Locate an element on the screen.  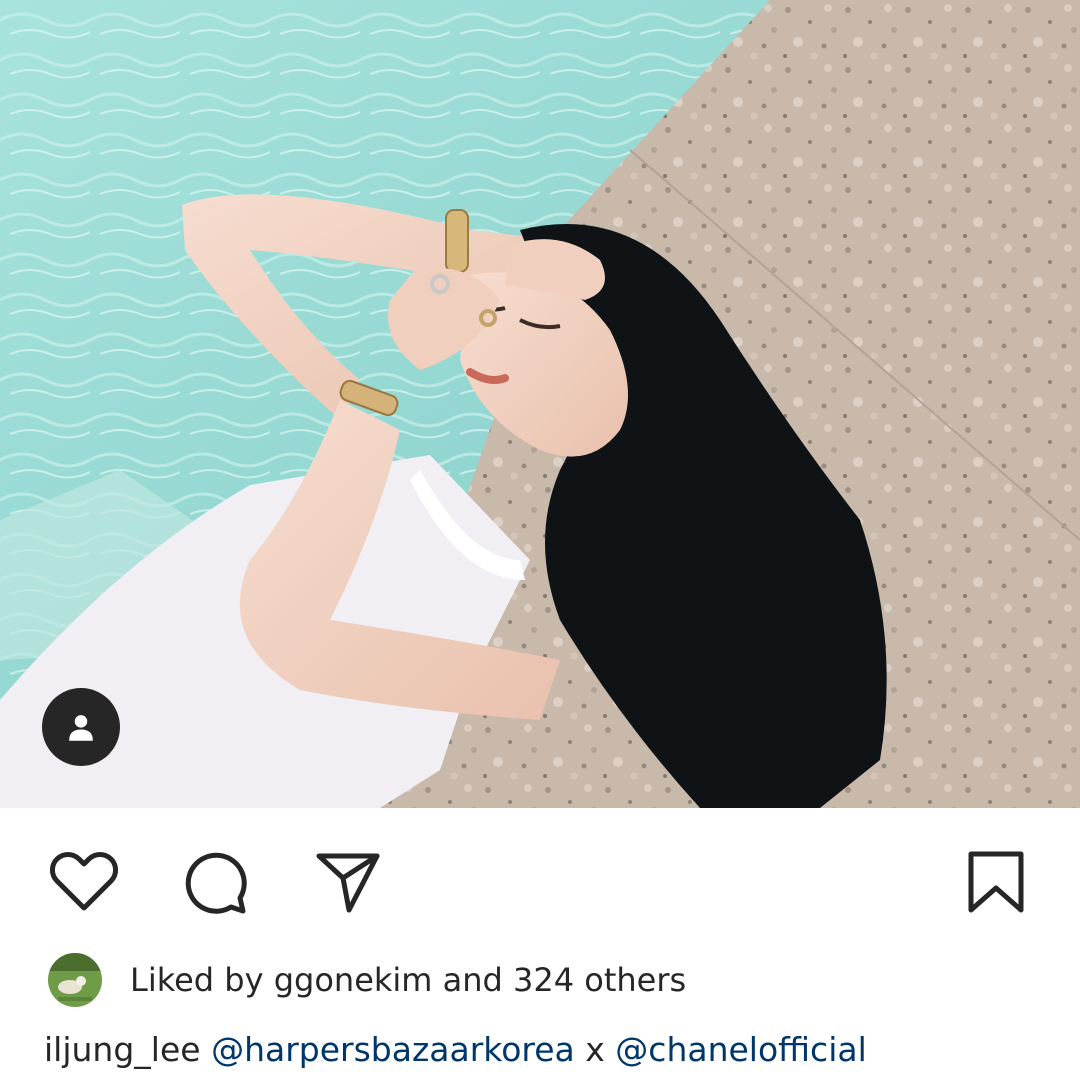
likes-suffix: and 324 others is located at coordinates (559, 980).